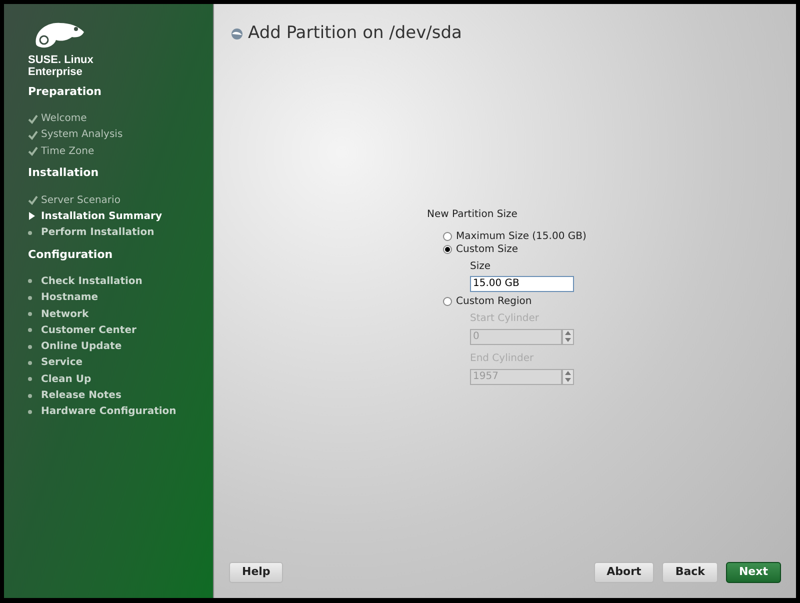 This screenshot has height=603, width=800. I want to click on section-heading: Configuration, so click(71, 254).